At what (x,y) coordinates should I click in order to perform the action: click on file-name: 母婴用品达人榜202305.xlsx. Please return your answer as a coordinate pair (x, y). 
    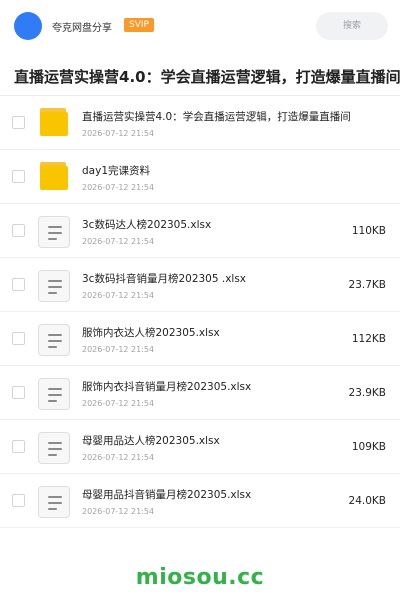
    Looking at the image, I should click on (151, 441).